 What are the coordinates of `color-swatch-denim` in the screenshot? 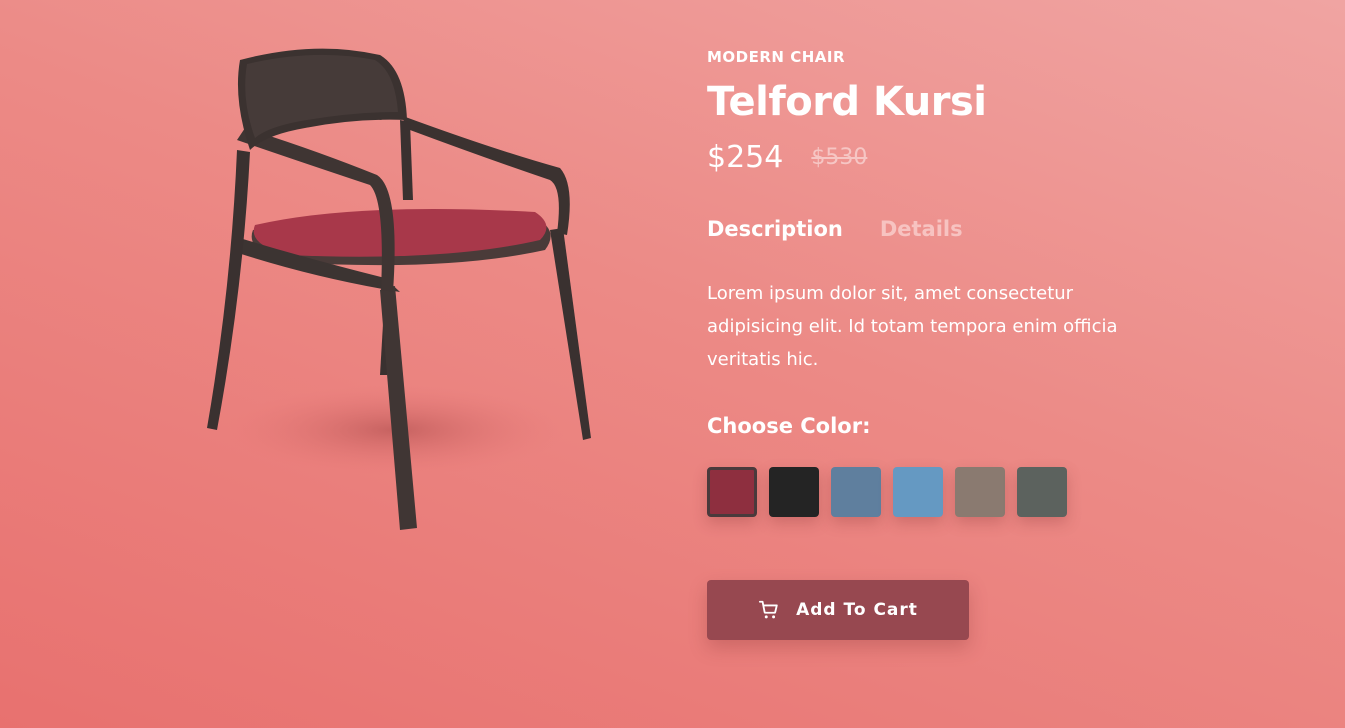 It's located at (856, 492).